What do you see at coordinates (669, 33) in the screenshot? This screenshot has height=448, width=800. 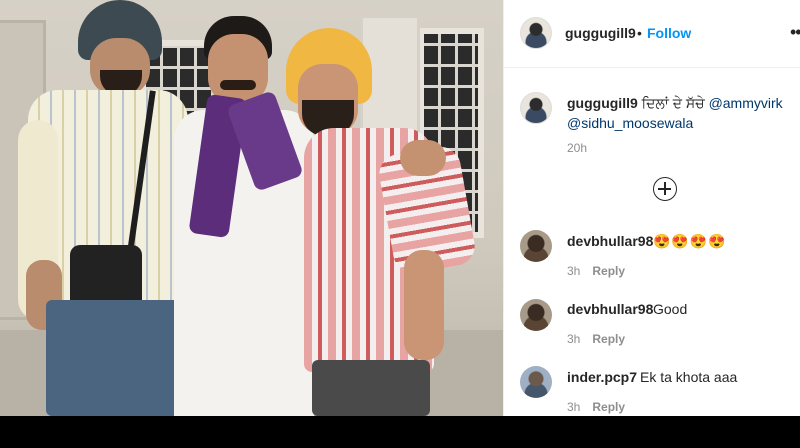 I see `follow-button: Follow` at bounding box center [669, 33].